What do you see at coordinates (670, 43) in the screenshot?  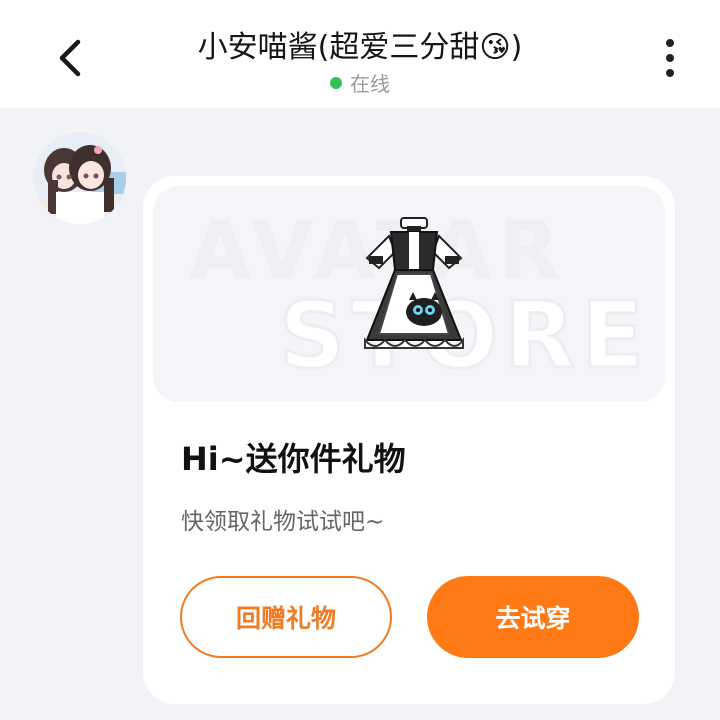 I see `more-vertical-icon` at bounding box center [670, 43].